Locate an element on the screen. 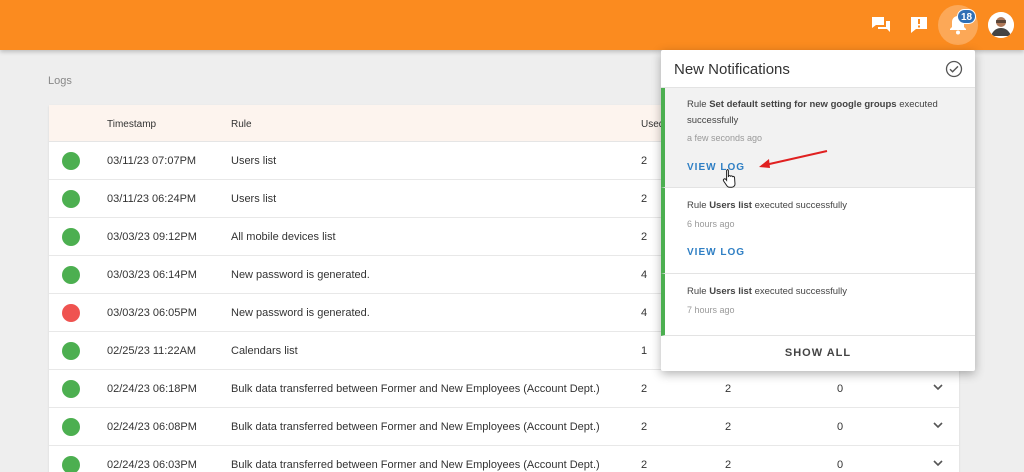 This screenshot has width=1024, height=472. row-timestamp: 03/03/23 06:14PM is located at coordinates (152, 275).